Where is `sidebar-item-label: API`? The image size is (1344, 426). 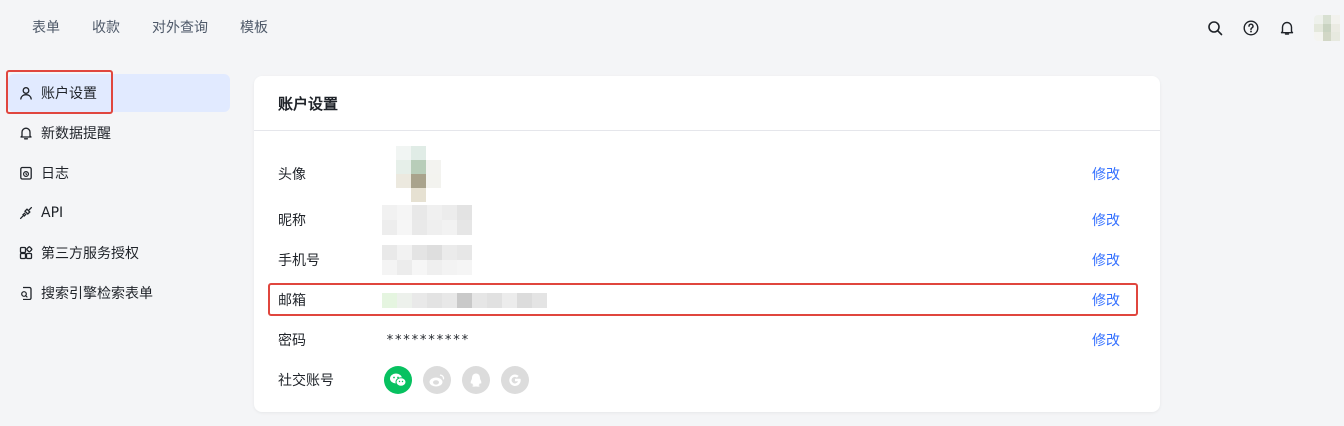 sidebar-item-label: API is located at coordinates (52, 213).